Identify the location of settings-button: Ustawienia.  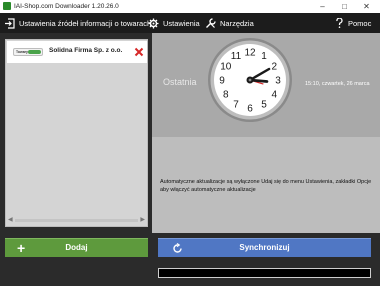
(174, 23).